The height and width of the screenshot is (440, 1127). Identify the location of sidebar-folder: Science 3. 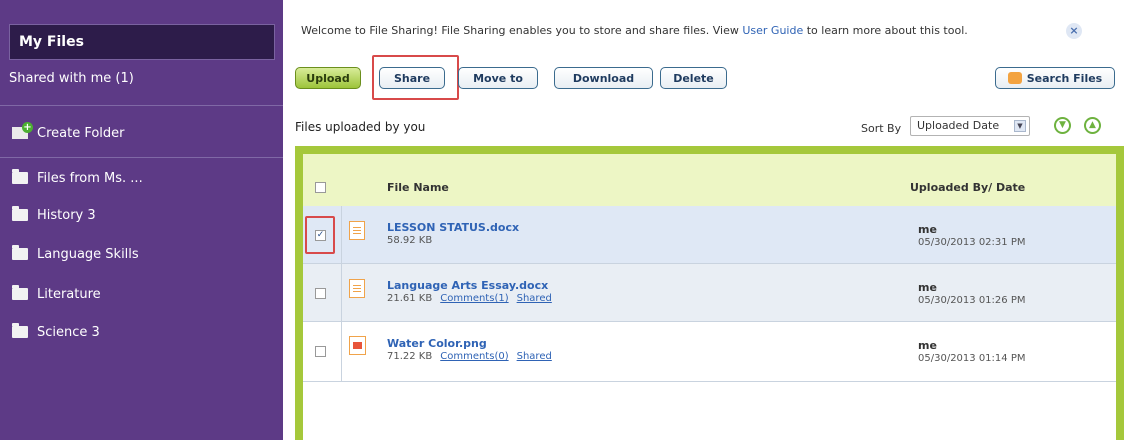
(141, 332).